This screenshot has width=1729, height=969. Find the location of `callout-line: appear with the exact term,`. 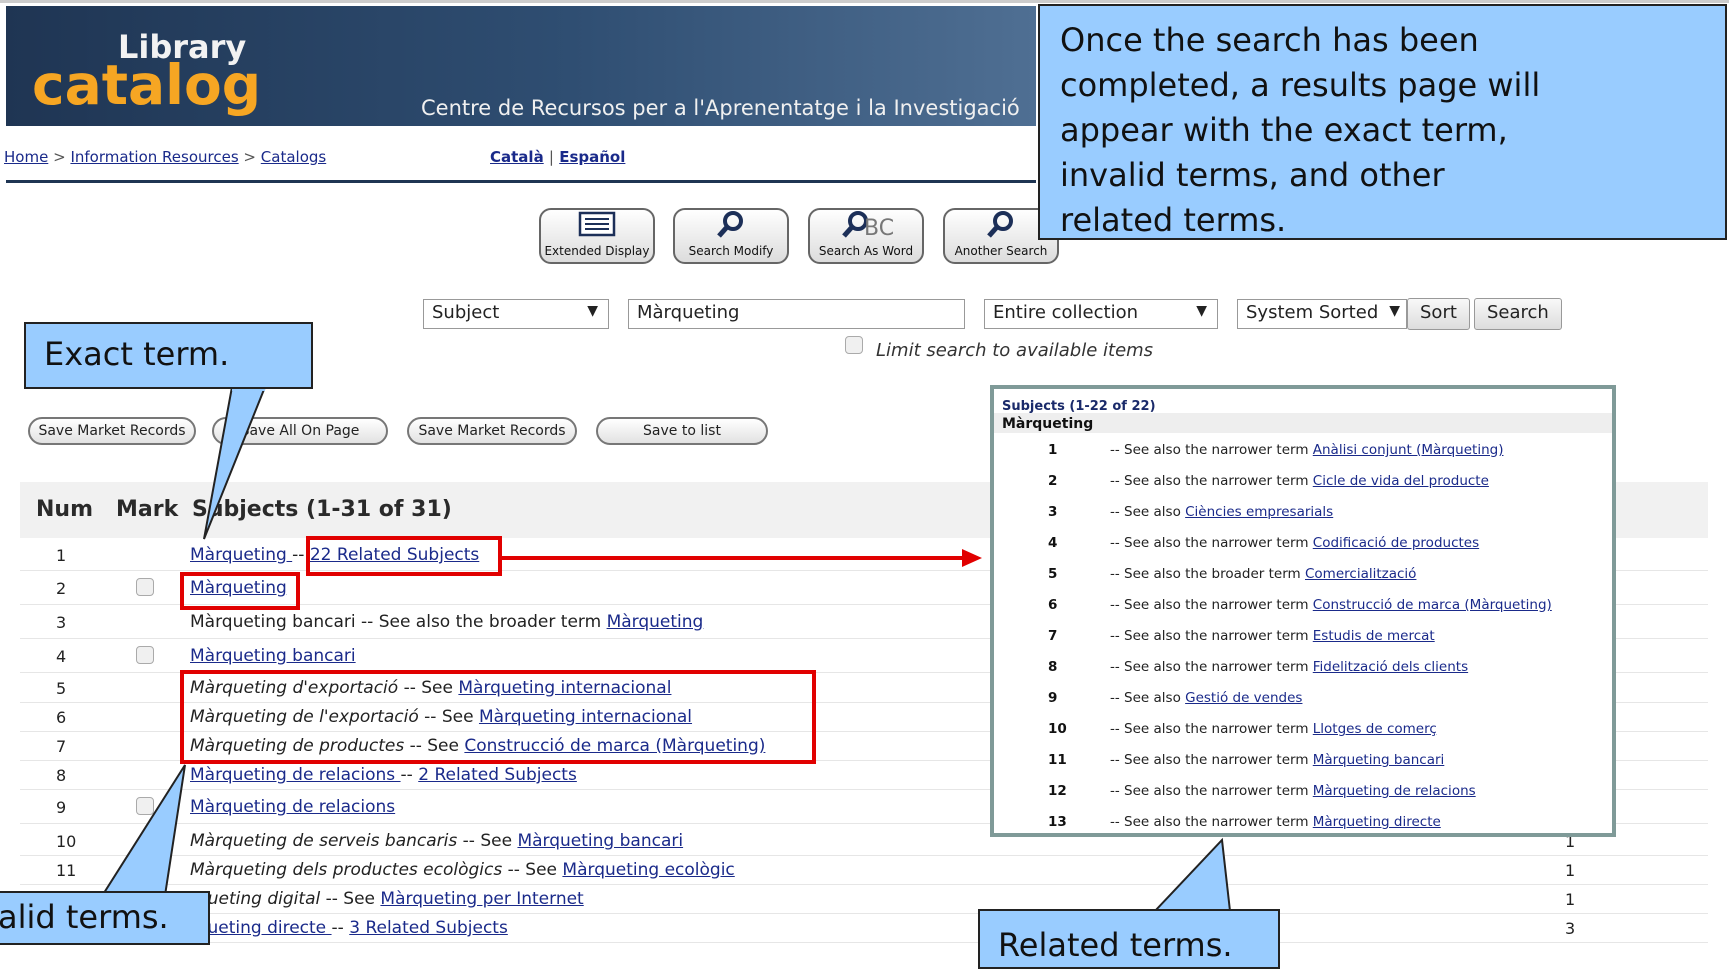

callout-line: appear with the exact term, is located at coordinates (1284, 130).